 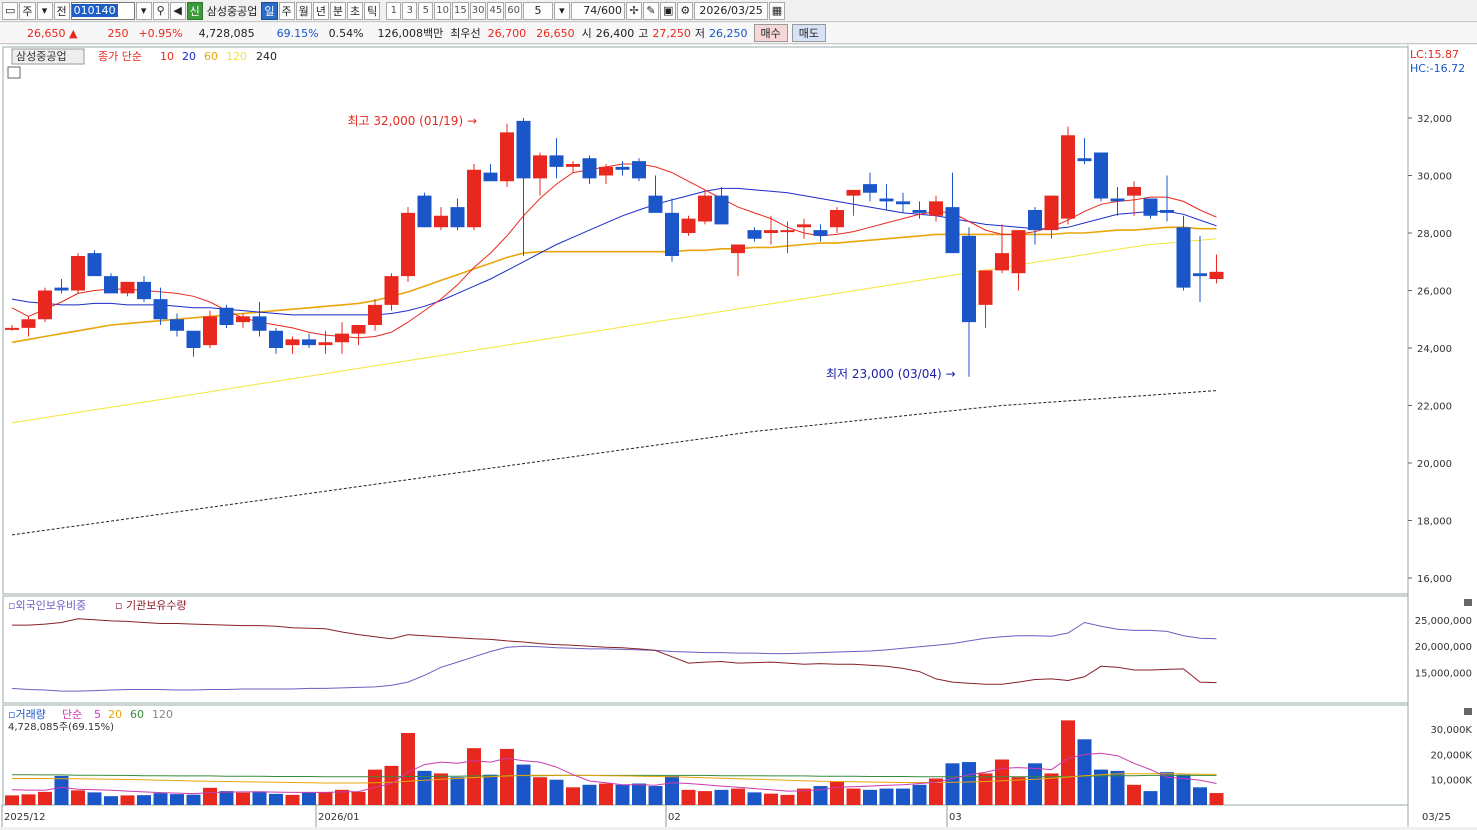 What do you see at coordinates (115, 714) in the screenshot?
I see `volume-ma-20: 20` at bounding box center [115, 714].